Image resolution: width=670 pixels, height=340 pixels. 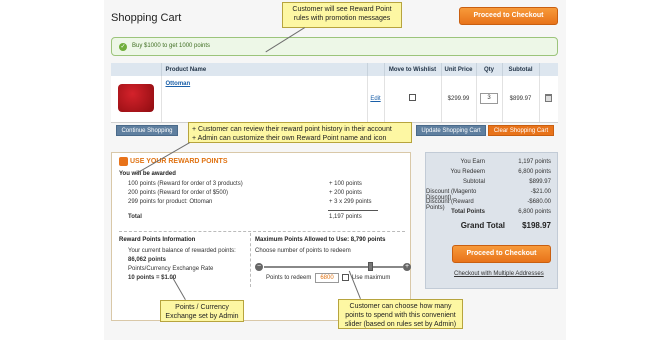 What do you see at coordinates (459, 69) in the screenshot?
I see `column-unit-price: Unit Price` at bounding box center [459, 69].